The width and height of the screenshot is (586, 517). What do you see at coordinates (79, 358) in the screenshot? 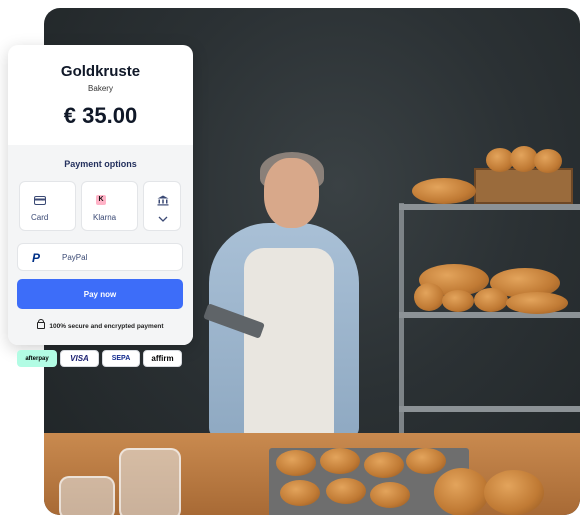
I see `visa-badge: VISA` at bounding box center [79, 358].